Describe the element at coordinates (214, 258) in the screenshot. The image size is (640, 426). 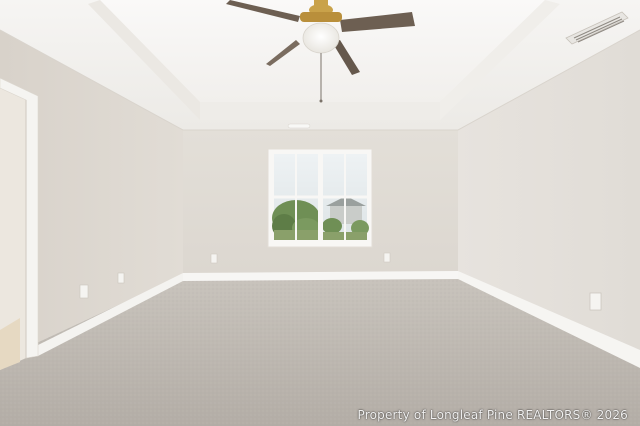
I see `outlet-back-left` at that location.